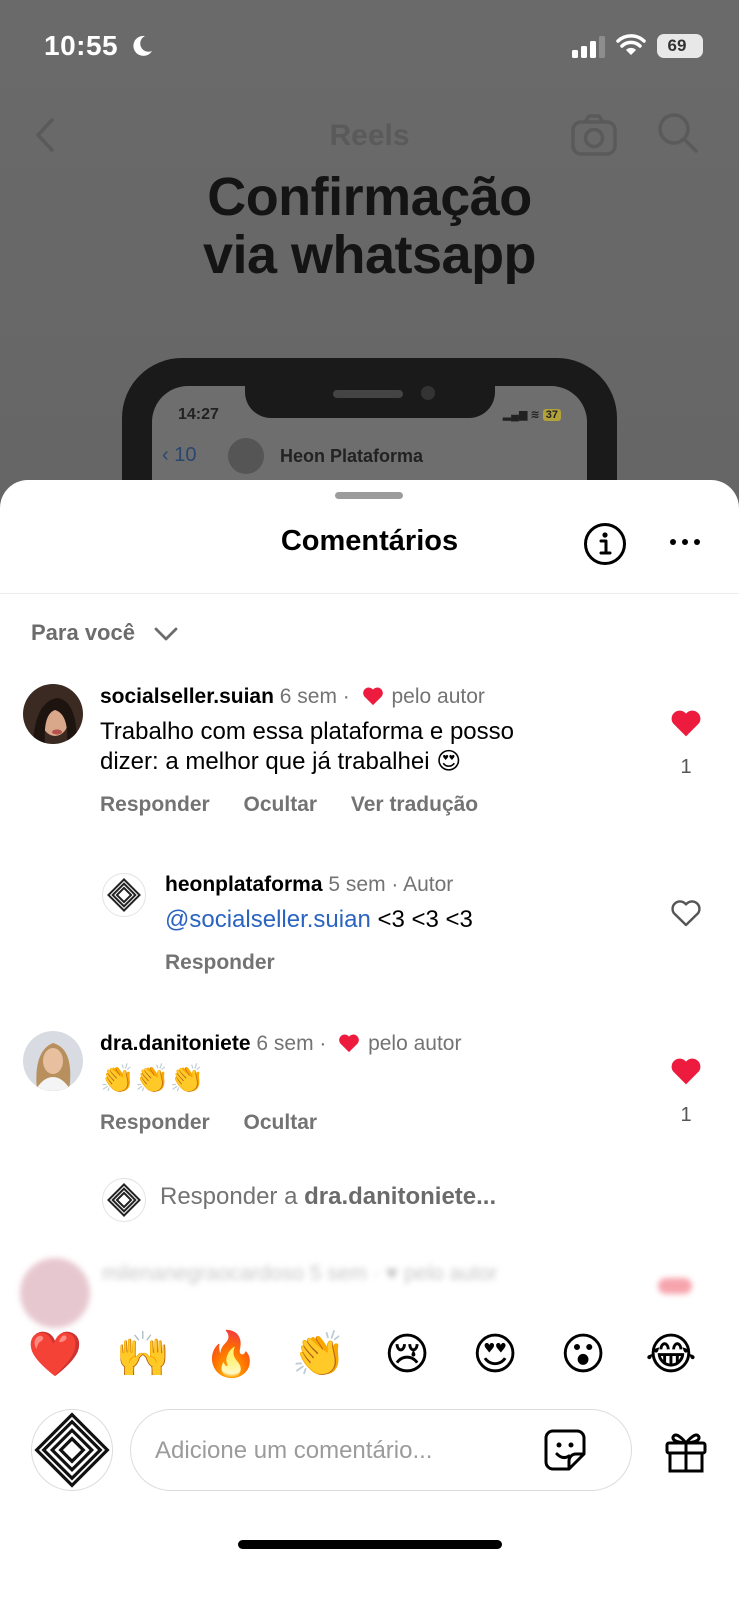 Image resolution: width=739 pixels, height=1600 pixels. I want to click on status-time: 10:55, so click(81, 45).